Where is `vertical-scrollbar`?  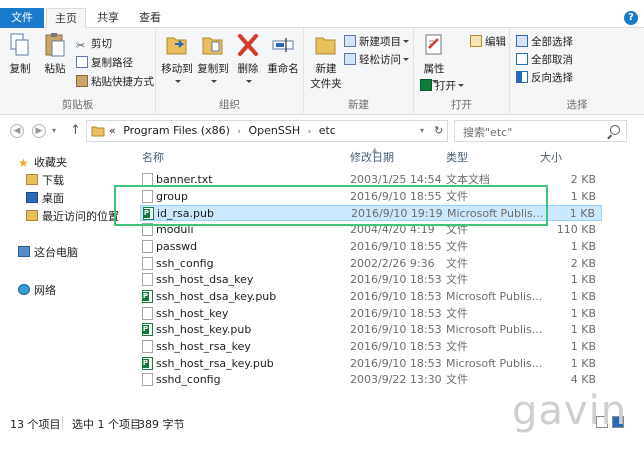 vertical-scrollbar is located at coordinates (635, 277).